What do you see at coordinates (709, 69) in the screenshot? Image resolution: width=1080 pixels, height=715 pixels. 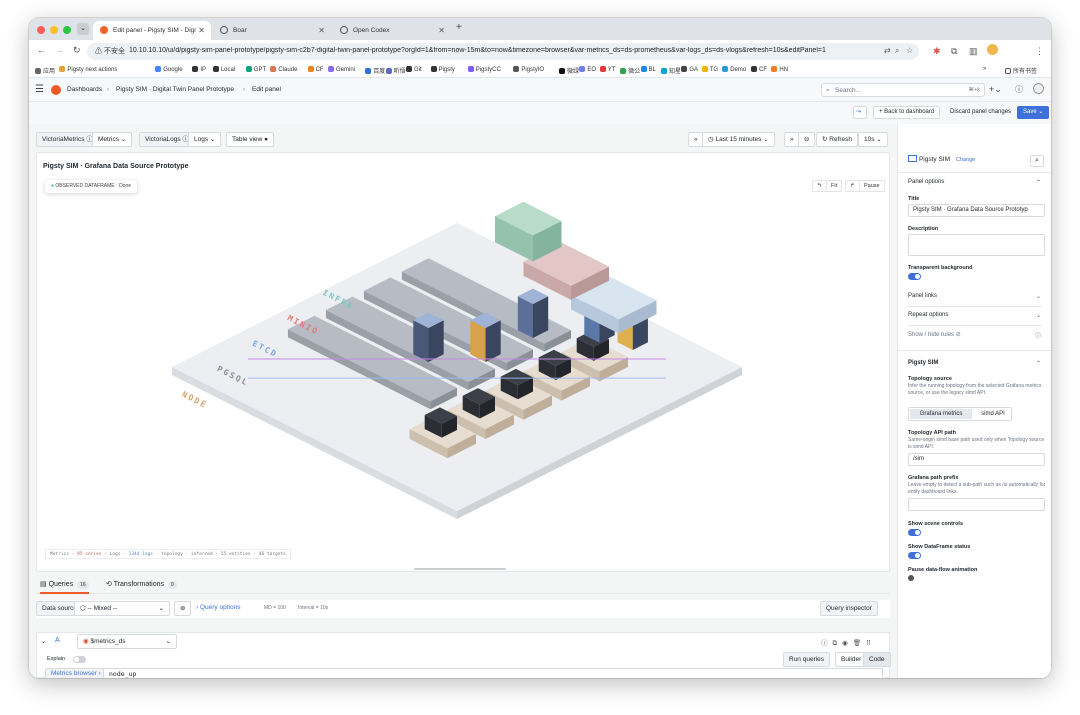 I see `bookmark-item: TG` at bounding box center [709, 69].